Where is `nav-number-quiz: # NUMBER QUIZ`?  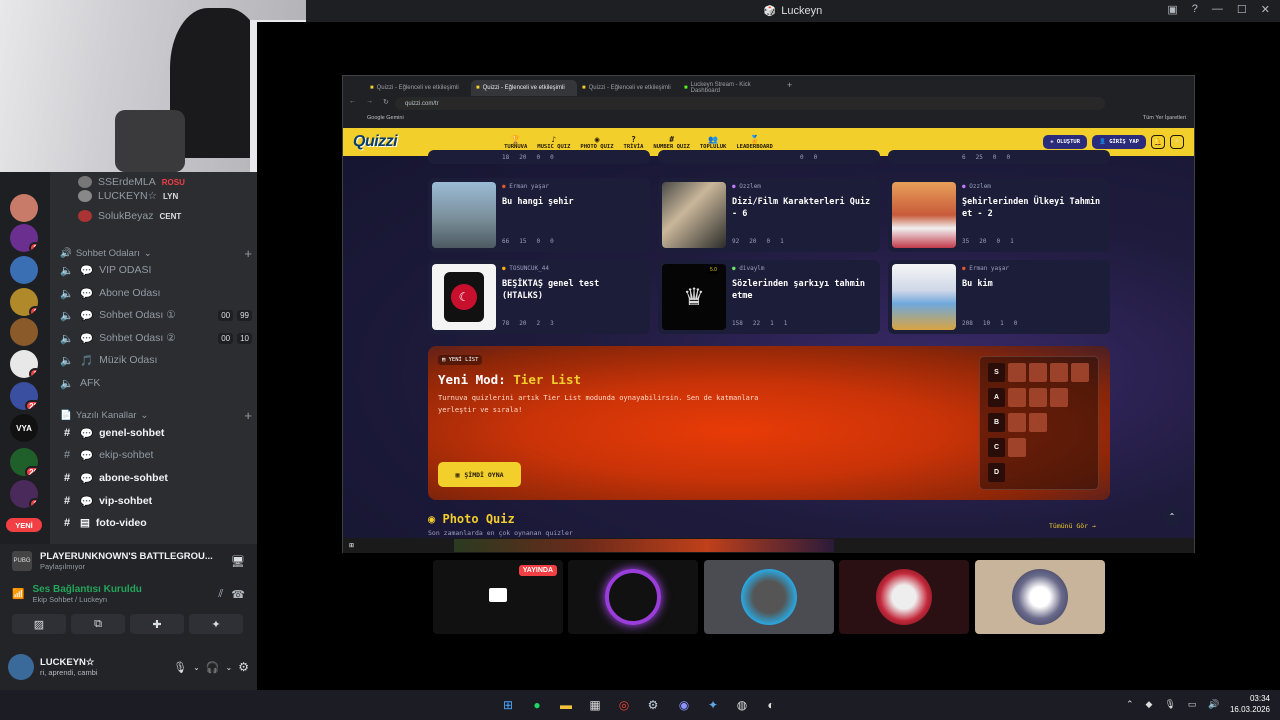
nav-number-quiz: # NUMBER QUIZ is located at coordinates (671, 142).